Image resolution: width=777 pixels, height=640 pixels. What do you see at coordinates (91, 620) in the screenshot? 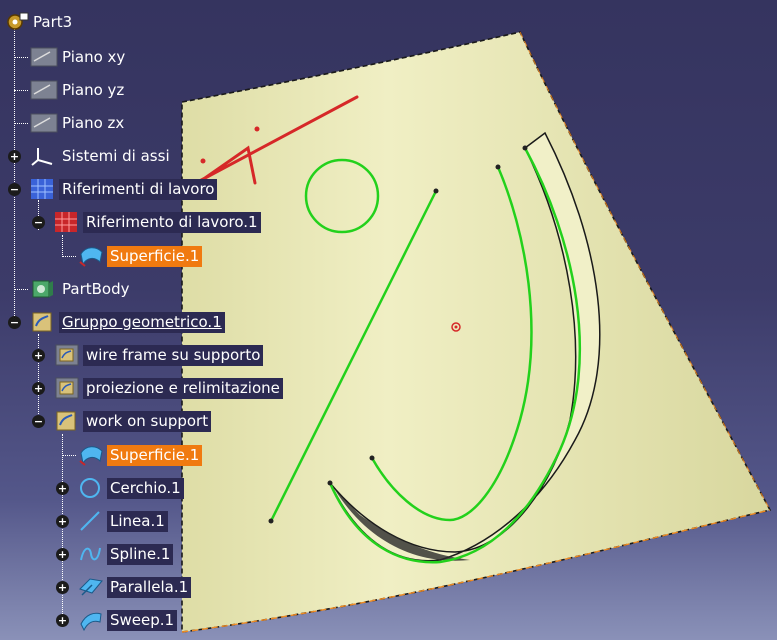
I see `sweep-icon` at bounding box center [91, 620].